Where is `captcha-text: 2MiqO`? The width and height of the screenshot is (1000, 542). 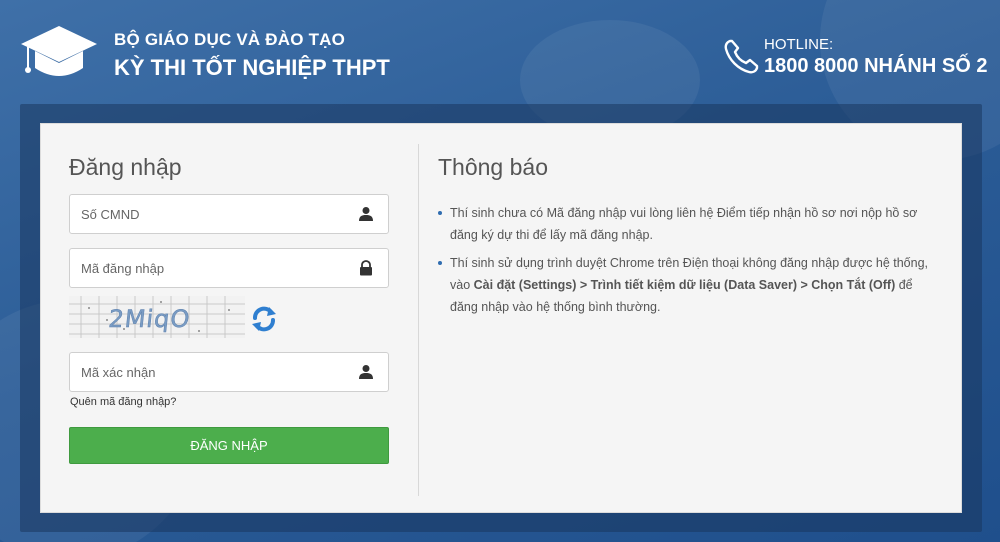 captcha-text: 2MiqO is located at coordinates (149, 319).